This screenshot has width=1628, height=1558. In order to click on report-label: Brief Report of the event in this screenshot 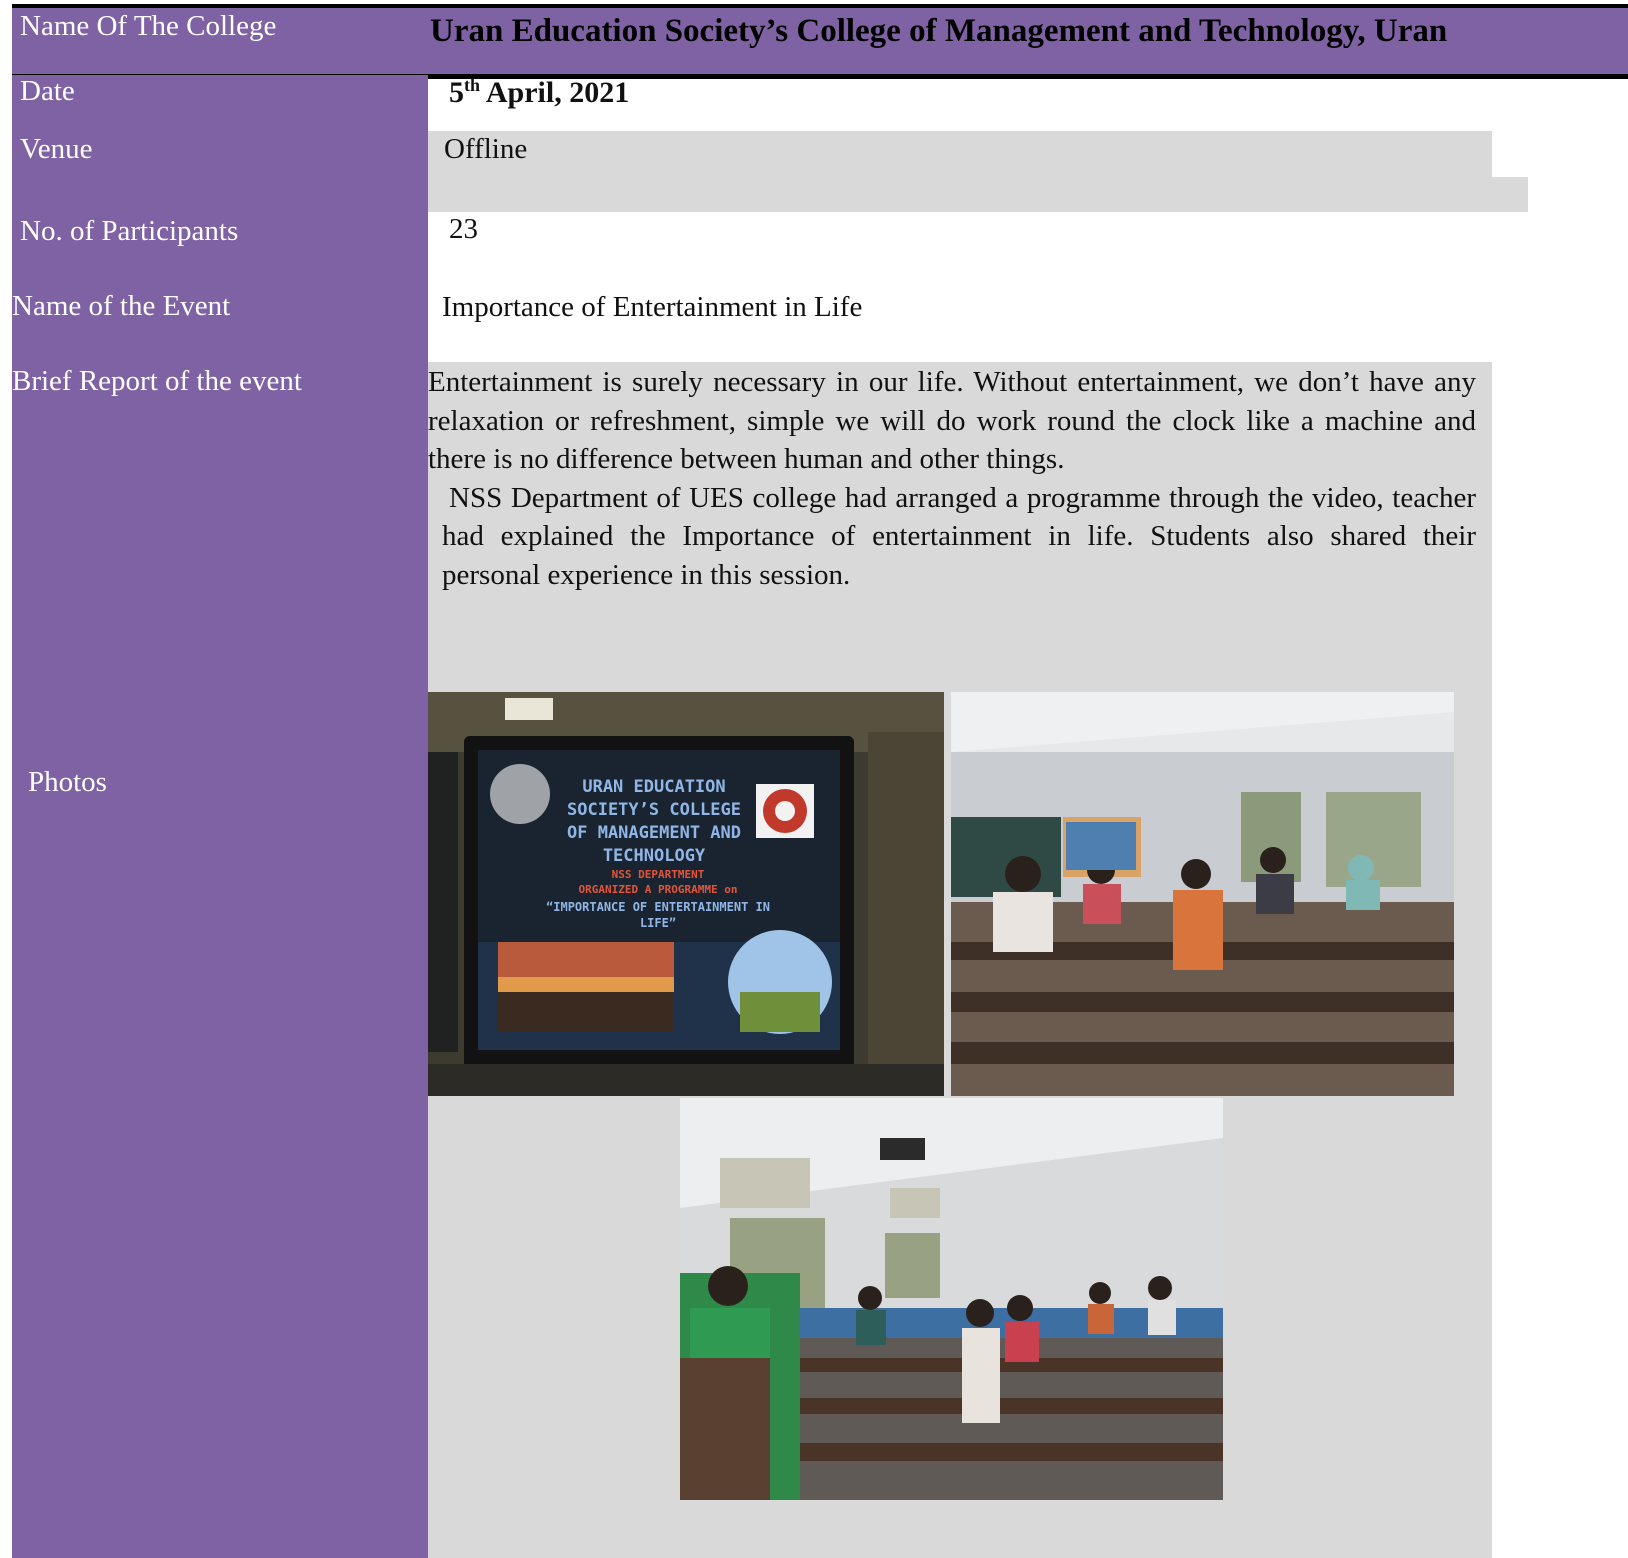, I will do `click(157, 381)`.